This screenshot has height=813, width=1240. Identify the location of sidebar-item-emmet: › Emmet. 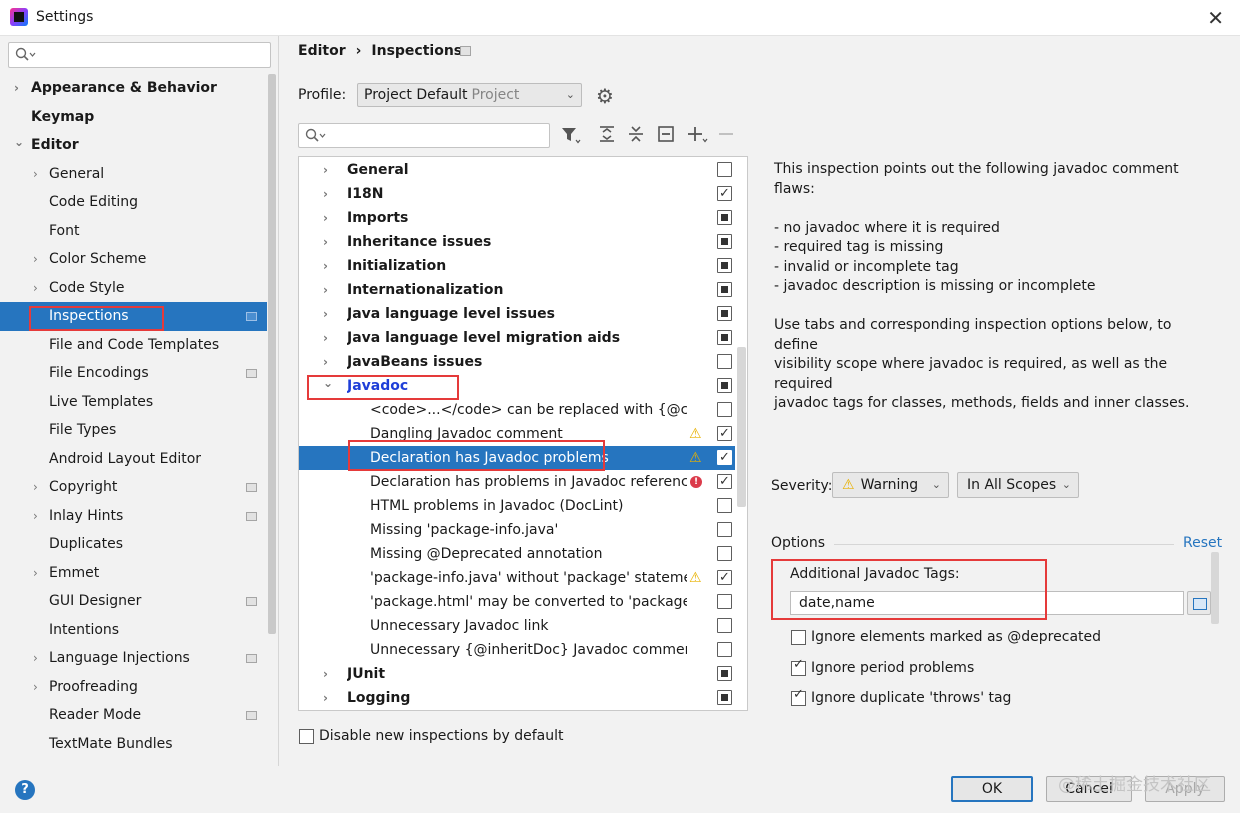
(133, 573).